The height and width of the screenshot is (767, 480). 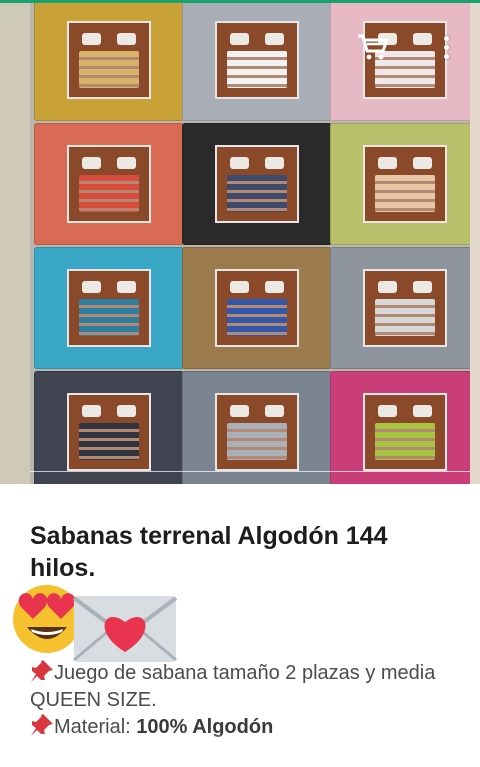 I want to click on pkg-stripe-circles, so click(x=257, y=427).